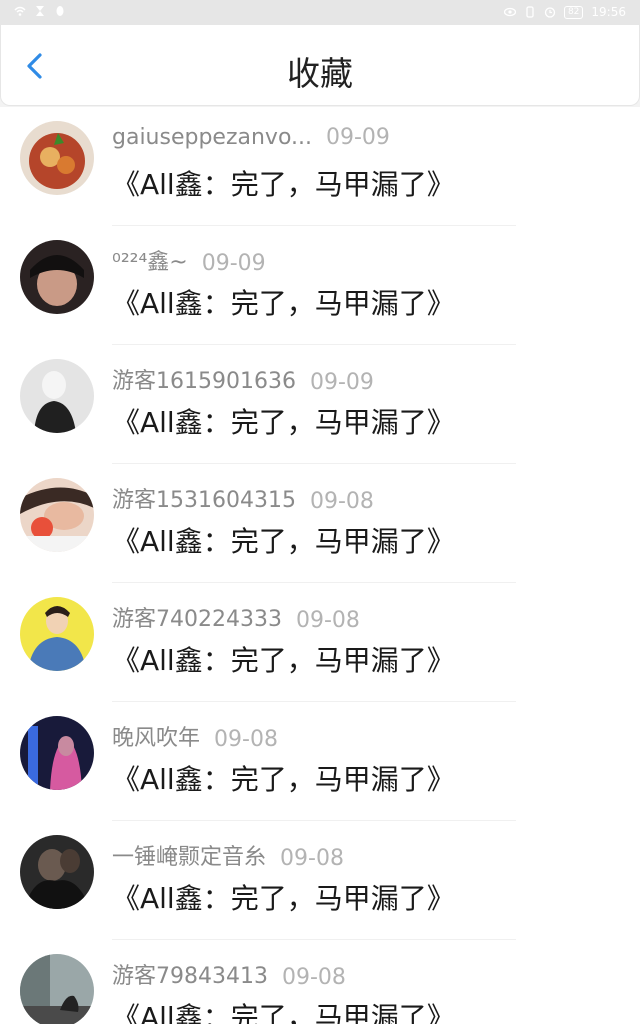 Image resolution: width=640 pixels, height=1024 pixels. Describe the element at coordinates (509, 12) in the screenshot. I see `eye-icon` at that location.